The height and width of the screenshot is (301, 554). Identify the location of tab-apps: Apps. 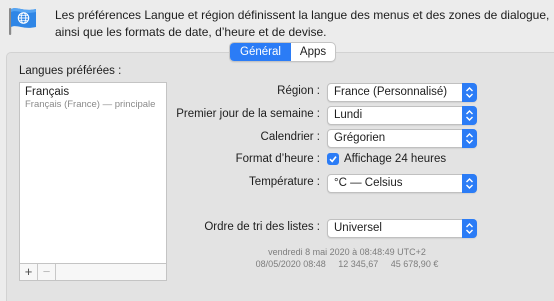
(313, 52).